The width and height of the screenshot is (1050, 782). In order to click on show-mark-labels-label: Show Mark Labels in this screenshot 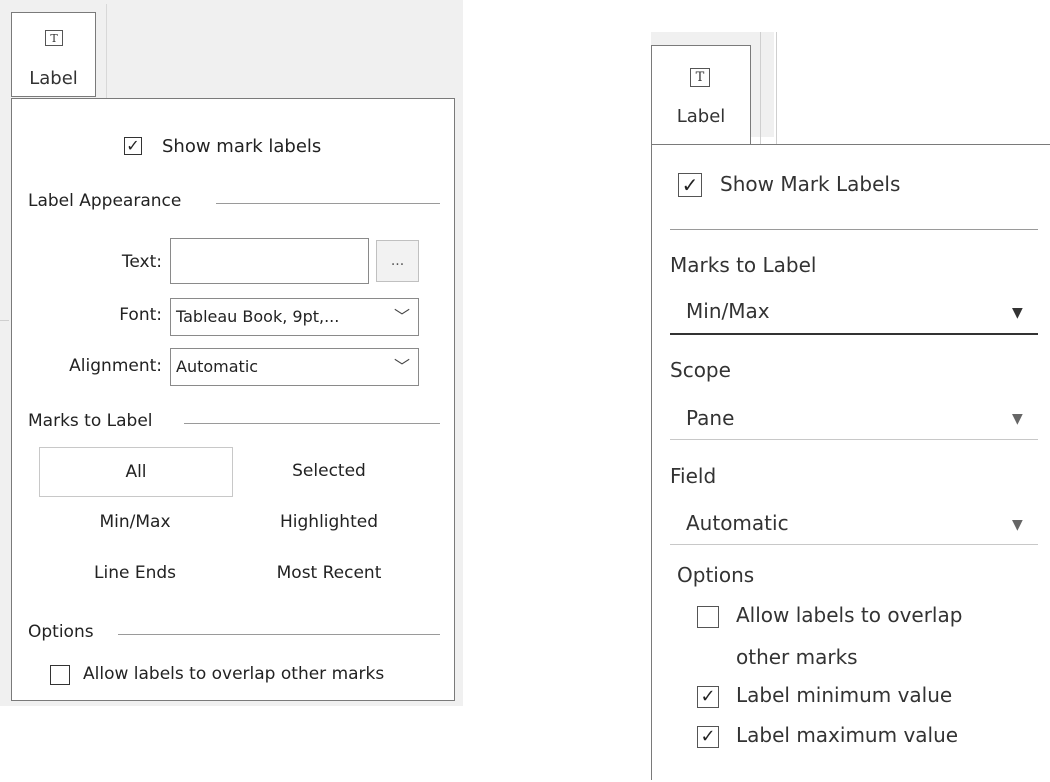, I will do `click(810, 184)`.